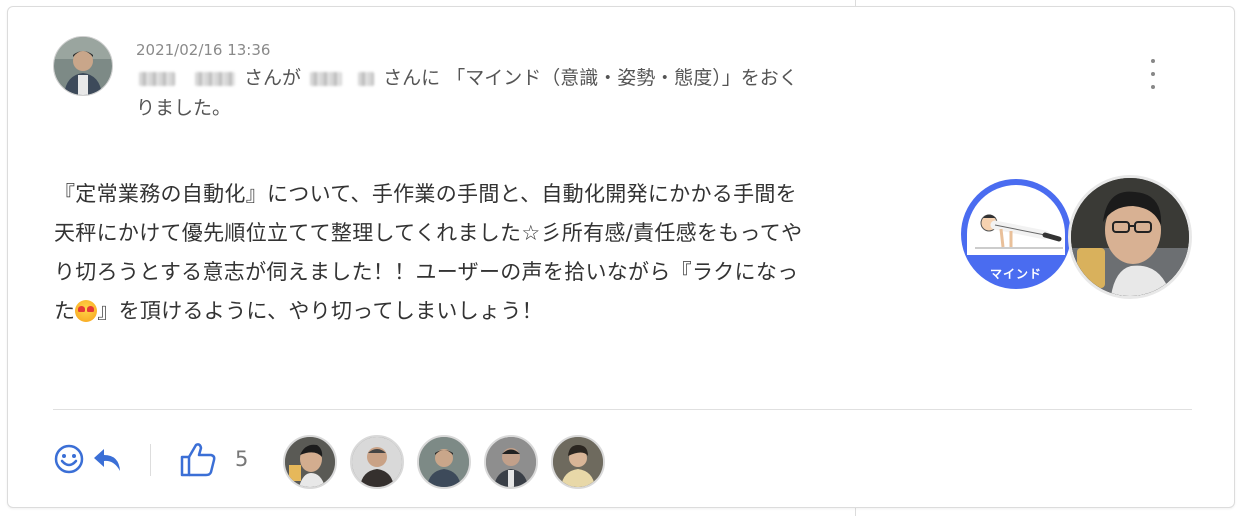 This screenshot has height=516, width=1242. I want to click on like-count: 5, so click(241, 459).